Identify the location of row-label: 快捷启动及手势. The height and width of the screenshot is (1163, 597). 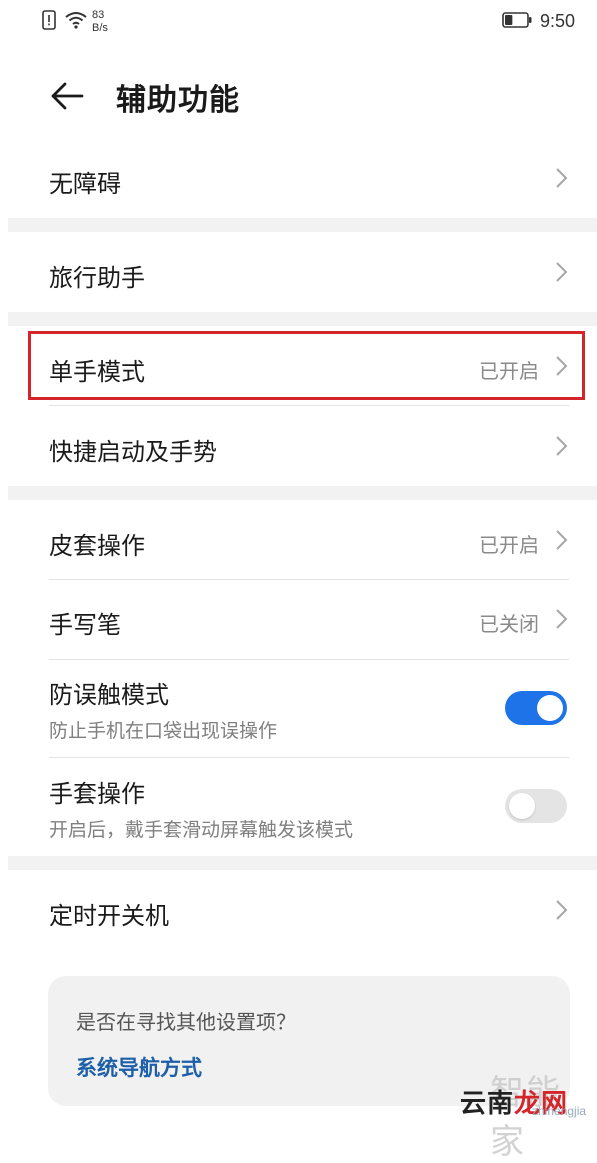
(133, 452).